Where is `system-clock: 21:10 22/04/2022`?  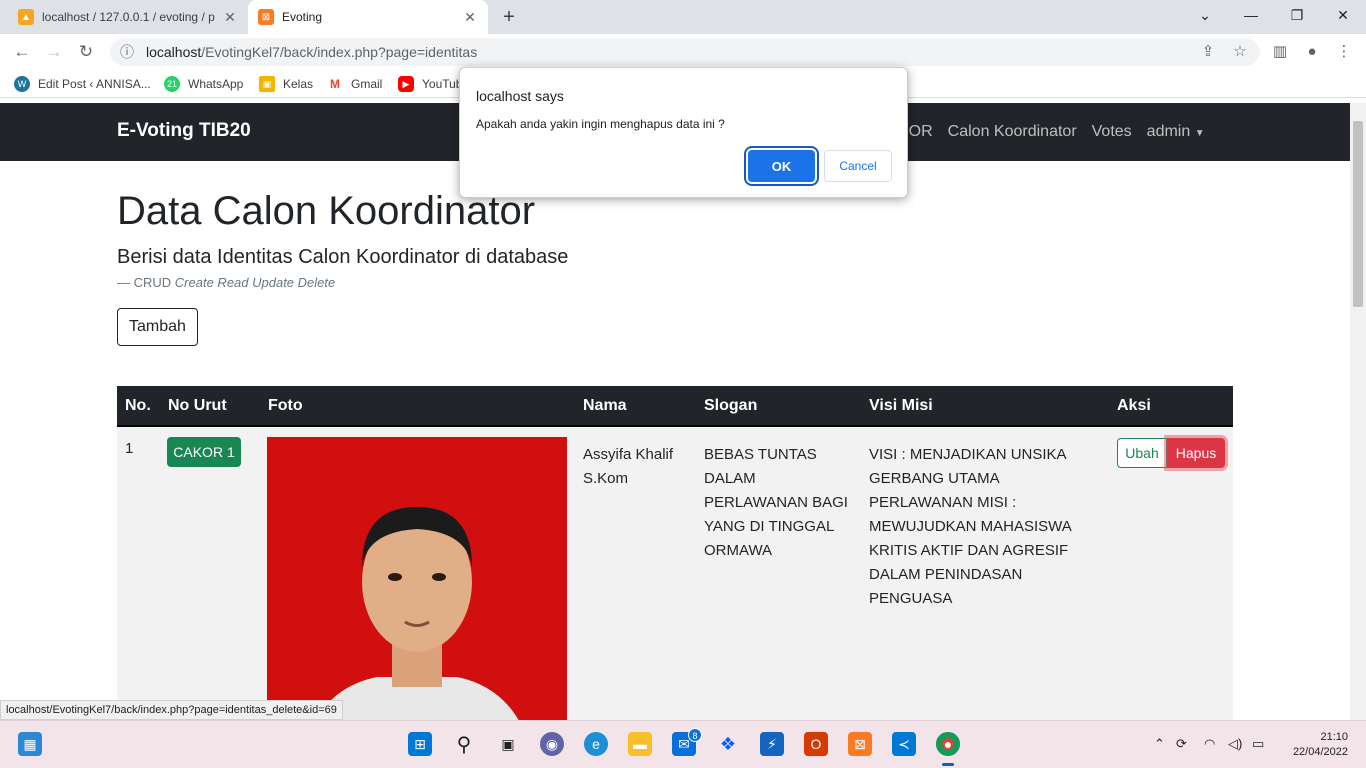
system-clock: 21:10 22/04/2022 is located at coordinates (1316, 745).